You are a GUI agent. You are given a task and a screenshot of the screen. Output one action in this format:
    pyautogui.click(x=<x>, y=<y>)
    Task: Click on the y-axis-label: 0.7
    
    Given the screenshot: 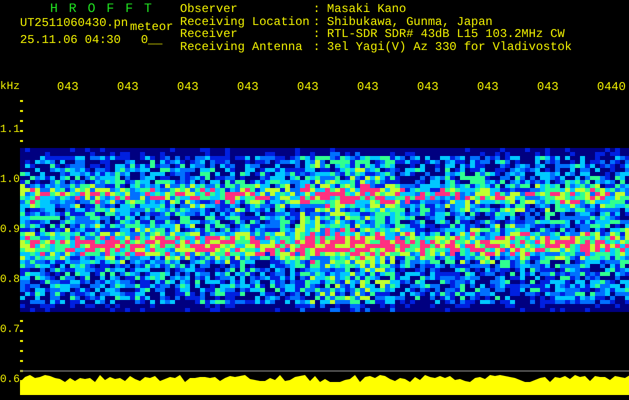 What is the action you would take?
    pyautogui.click(x=10, y=330)
    